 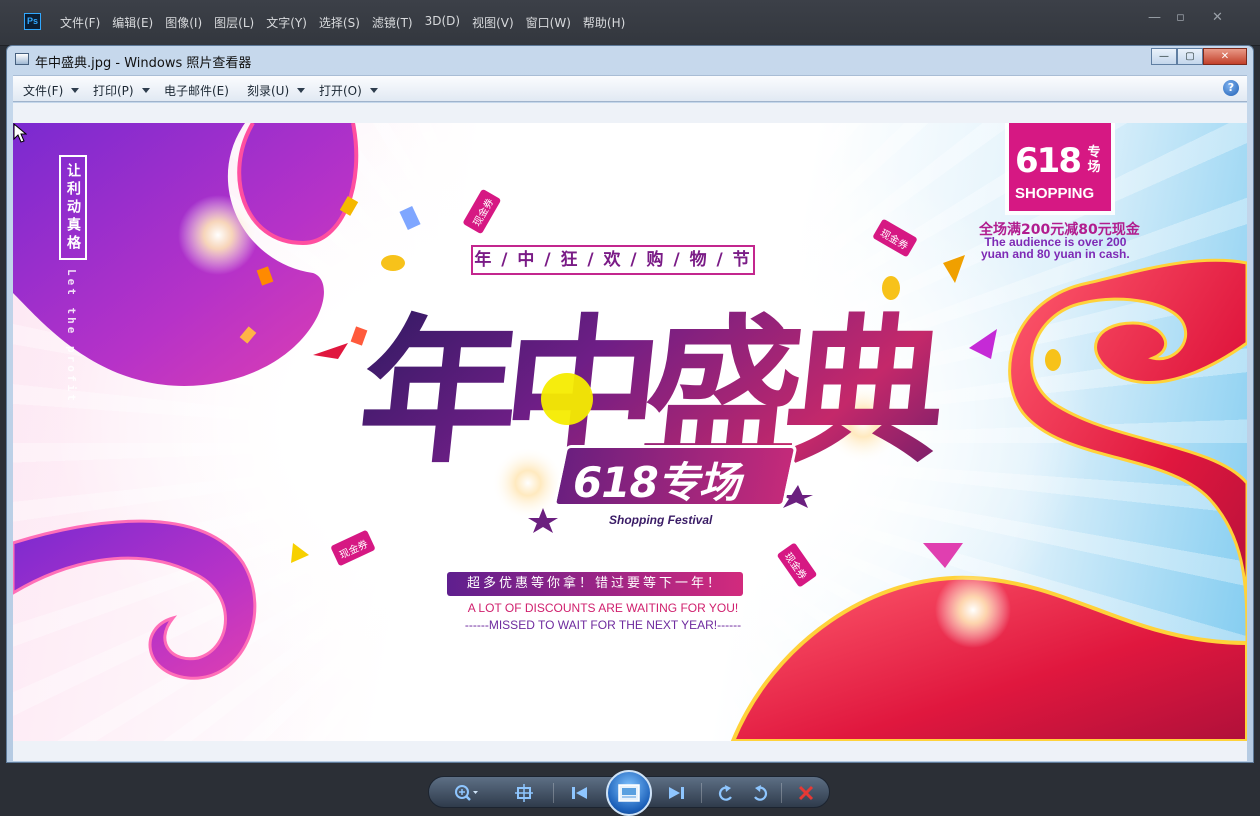 What do you see at coordinates (32, 21) in the screenshot?
I see `photoshop-logo-icon: Ps` at bounding box center [32, 21].